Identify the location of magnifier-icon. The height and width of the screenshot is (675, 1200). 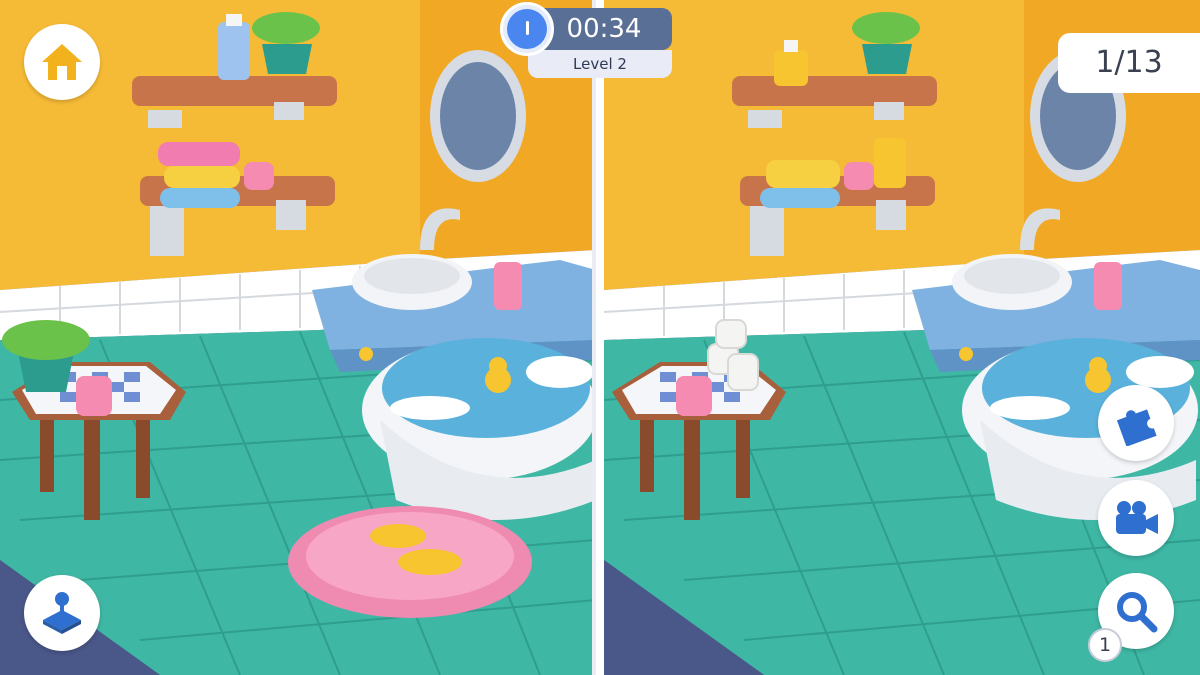
(1137, 612).